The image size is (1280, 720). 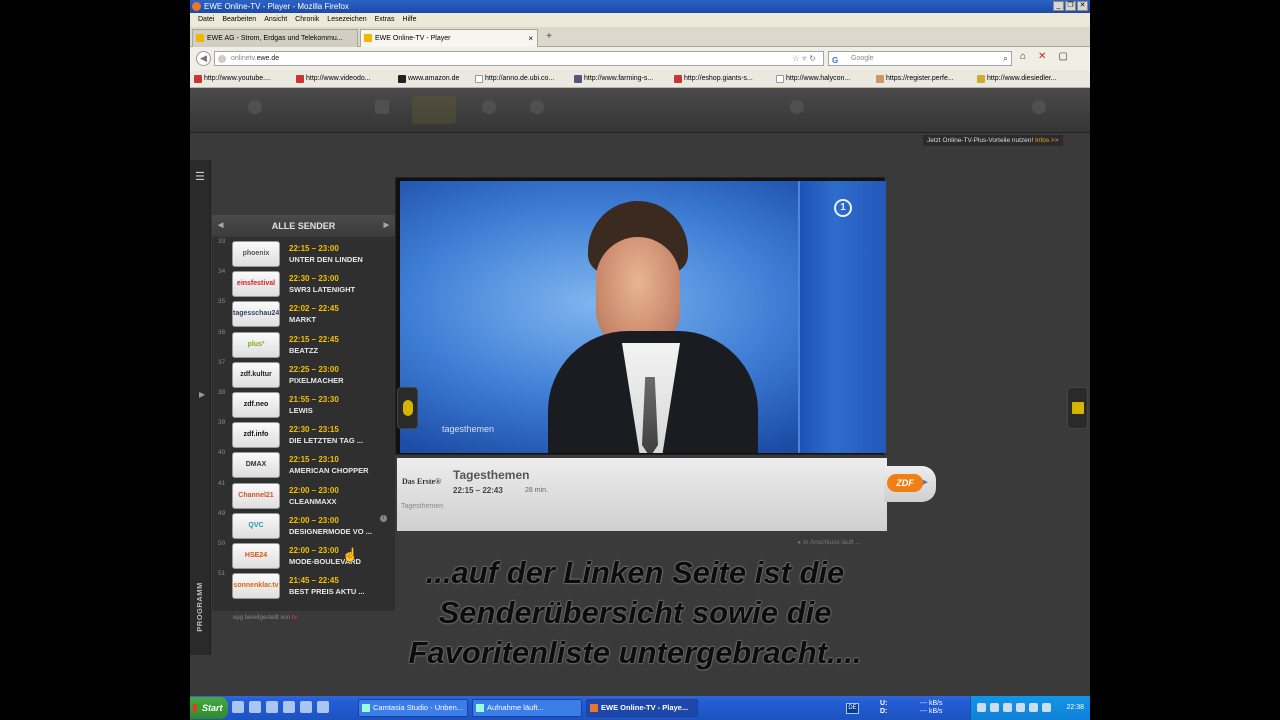 What do you see at coordinates (256, 556) in the screenshot?
I see `channel-logo: HSE24` at bounding box center [256, 556].